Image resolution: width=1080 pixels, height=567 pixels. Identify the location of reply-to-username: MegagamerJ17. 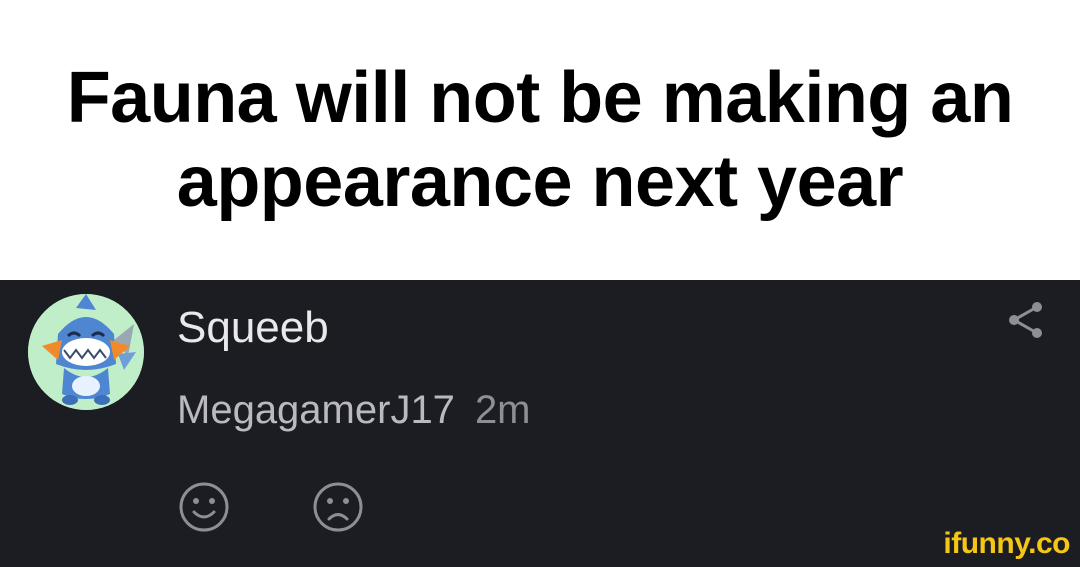
(316, 410).